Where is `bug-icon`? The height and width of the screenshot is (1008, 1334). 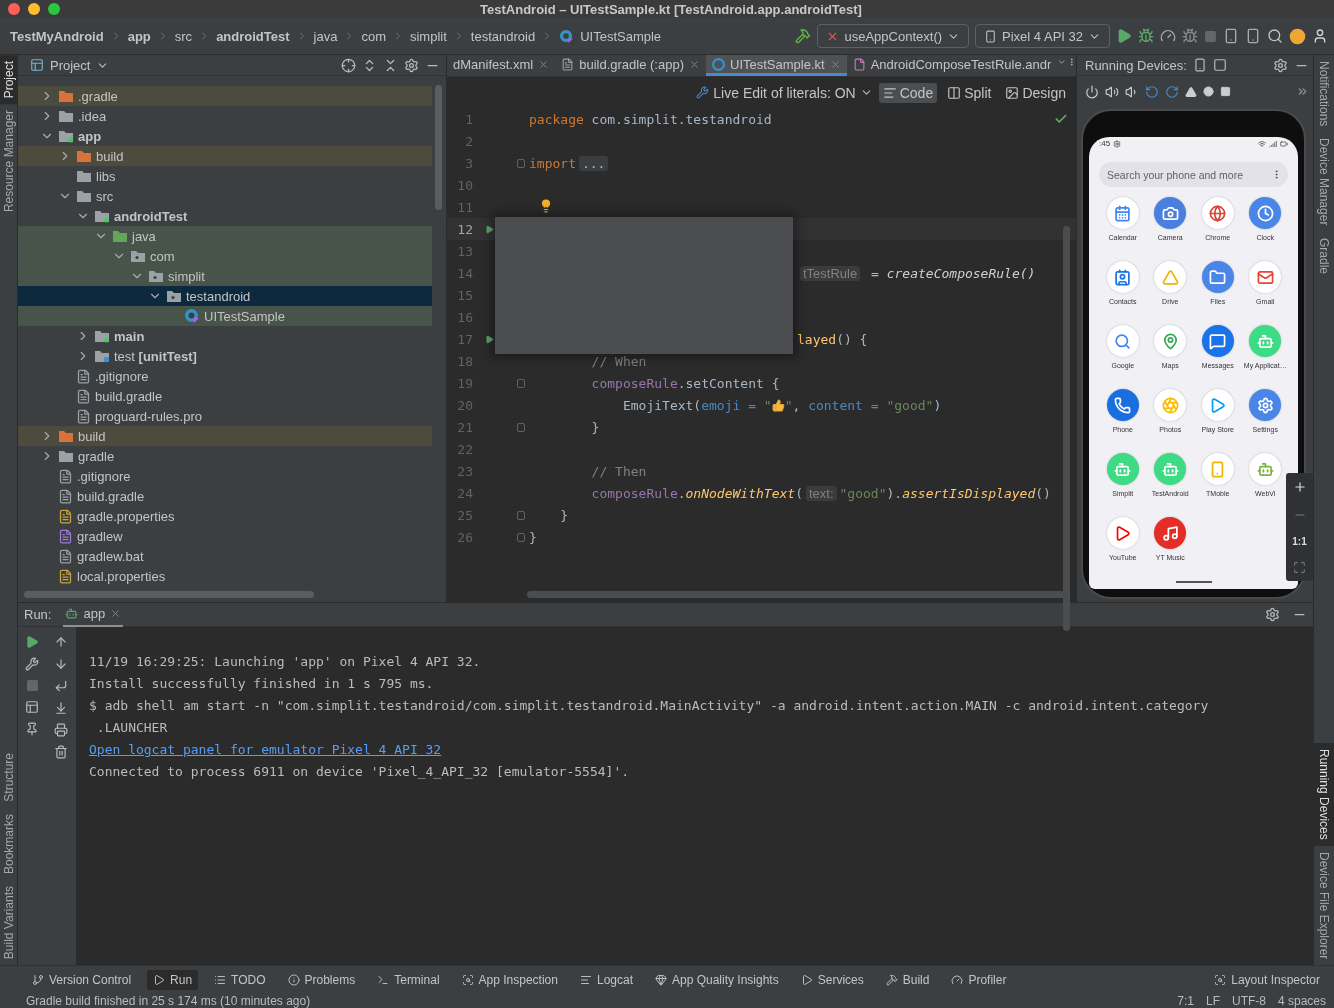
bug-icon is located at coordinates (1146, 36).